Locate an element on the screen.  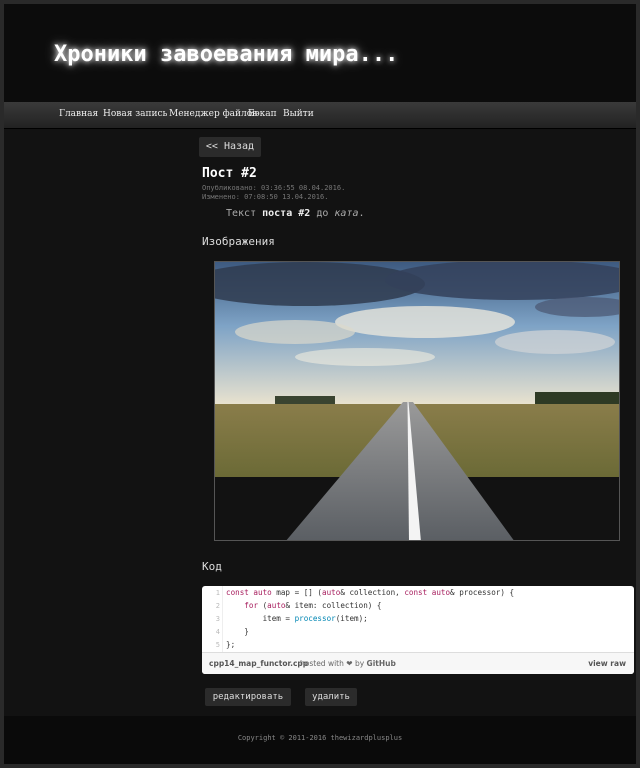
post-text-italic: ката is located at coordinates (346, 213).